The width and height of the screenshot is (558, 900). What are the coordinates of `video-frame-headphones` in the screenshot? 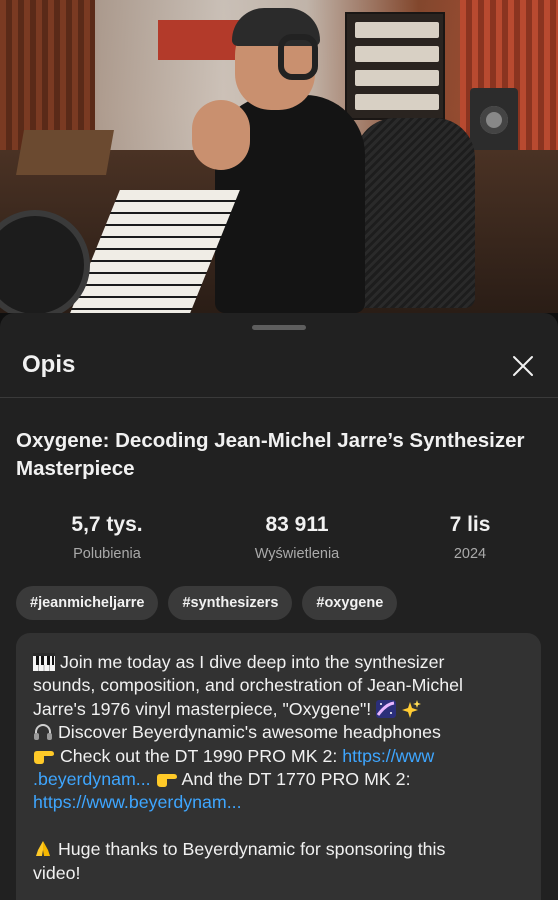 It's located at (298, 57).